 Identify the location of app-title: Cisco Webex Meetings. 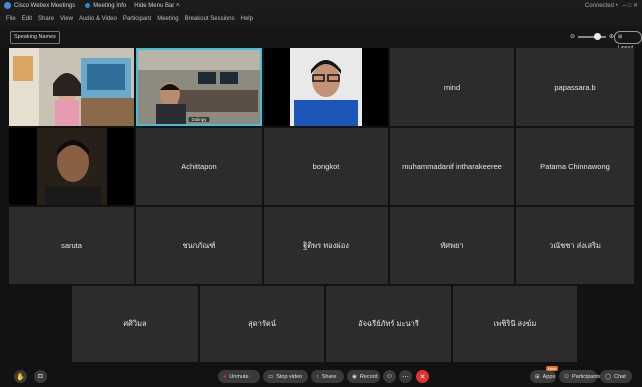
(45, 5).